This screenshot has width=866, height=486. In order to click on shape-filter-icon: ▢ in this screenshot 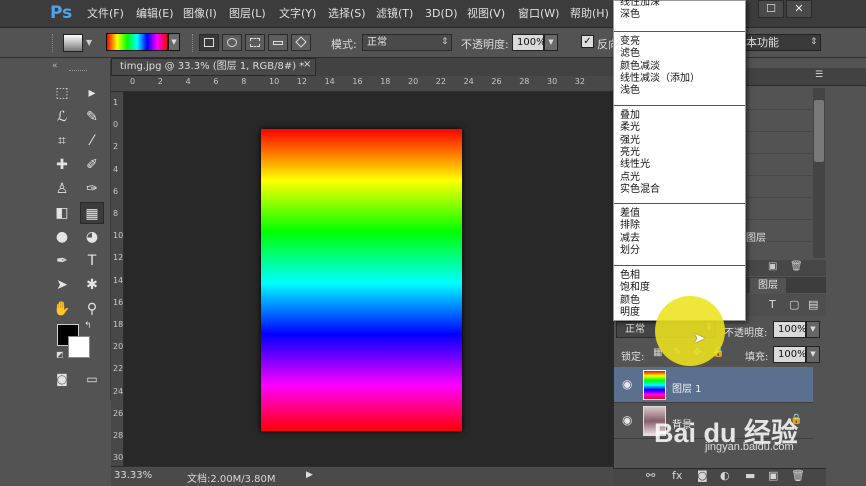, I will do `click(794, 304)`.